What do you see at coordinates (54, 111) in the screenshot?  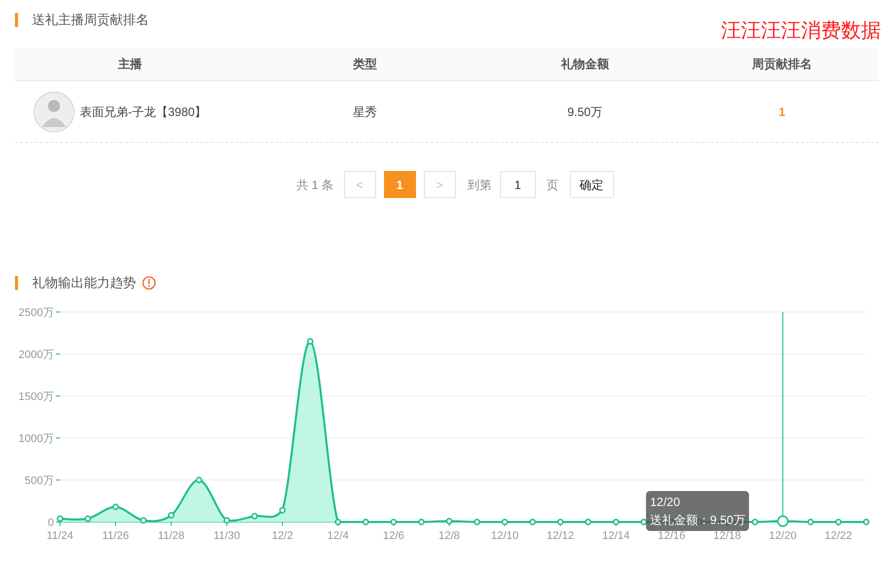 I see `avatar-icon` at bounding box center [54, 111].